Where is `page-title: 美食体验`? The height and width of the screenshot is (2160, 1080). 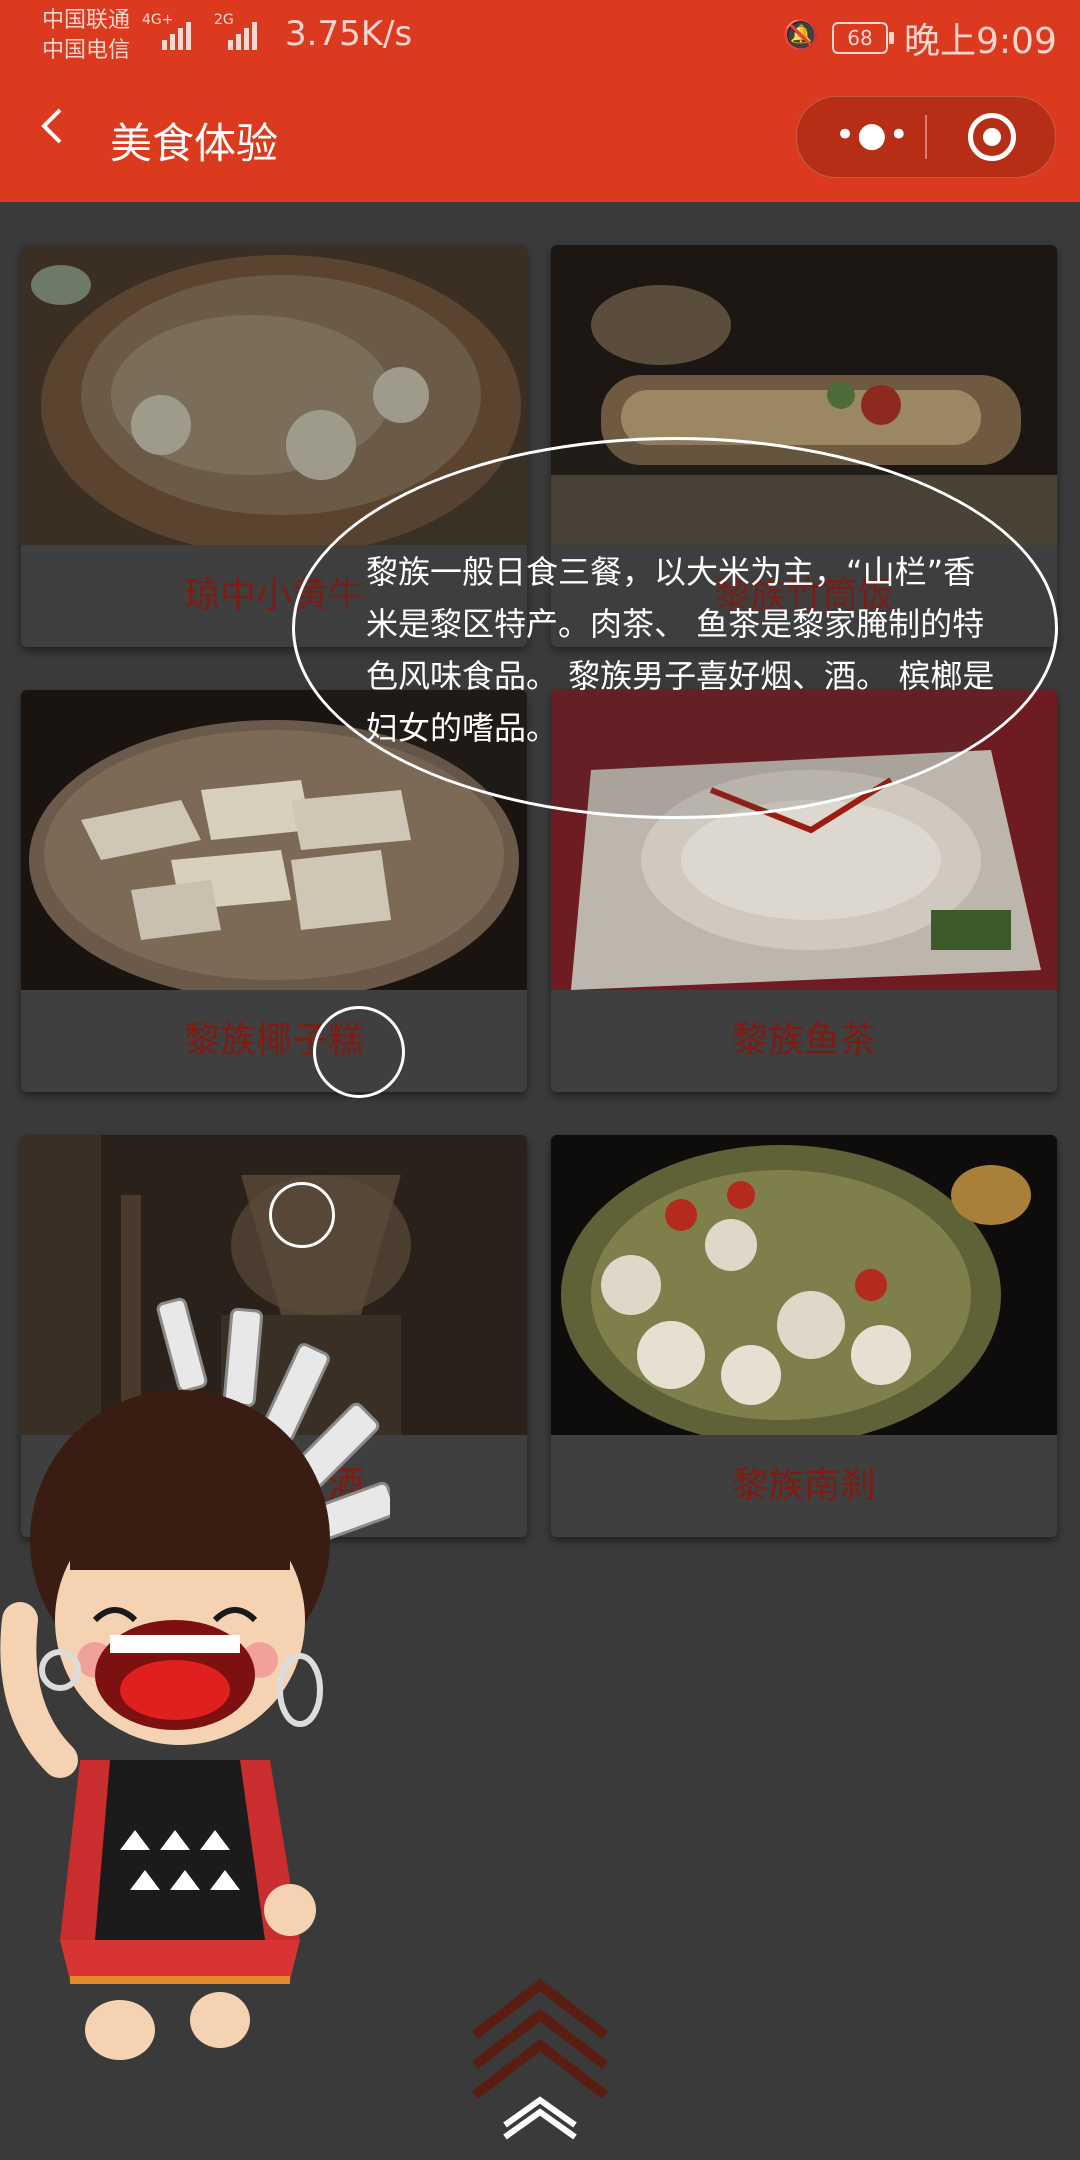 page-title: 美食体验 is located at coordinates (194, 143).